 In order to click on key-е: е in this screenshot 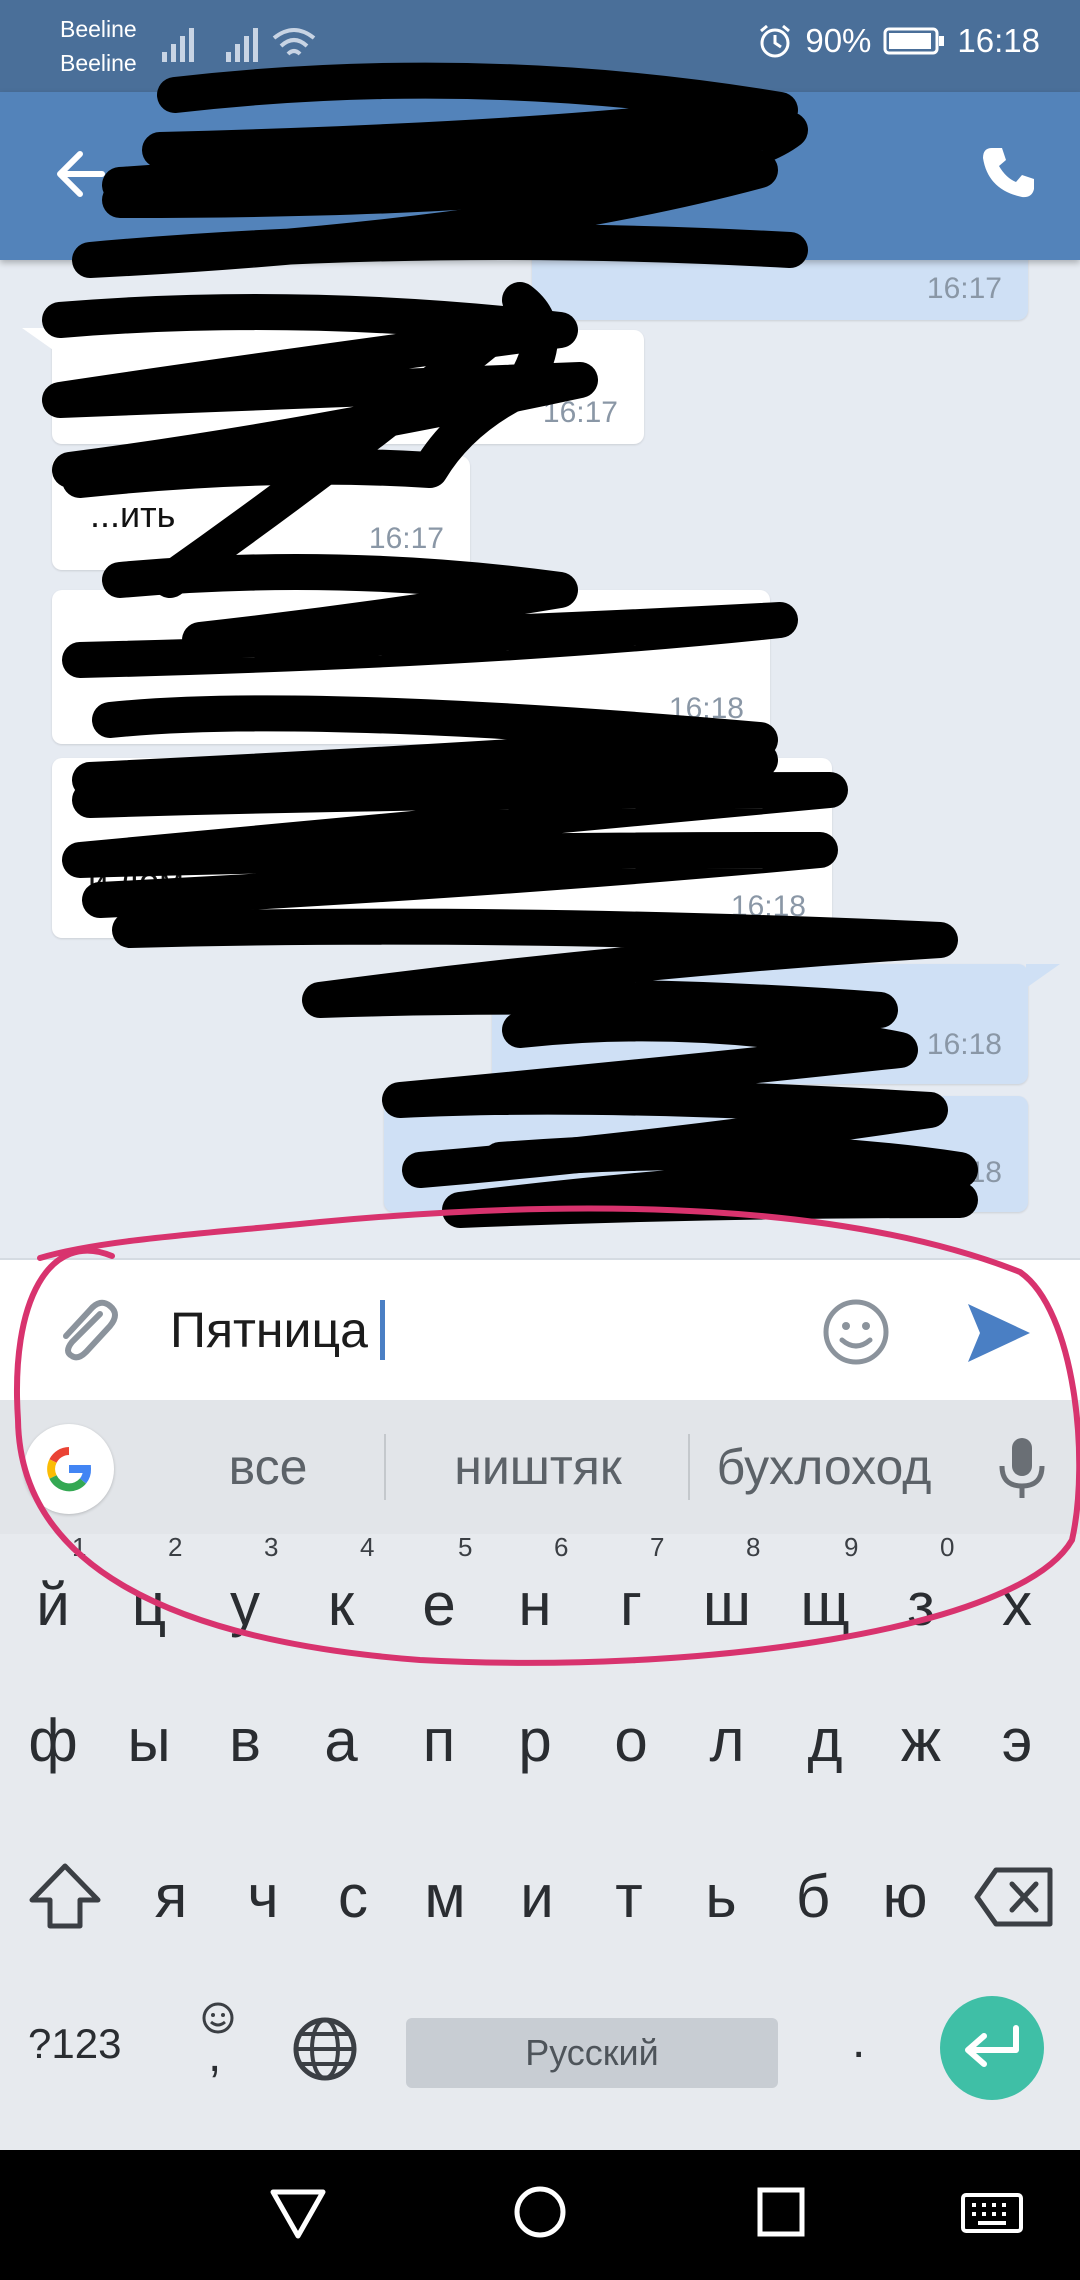, I will do `click(439, 1604)`.